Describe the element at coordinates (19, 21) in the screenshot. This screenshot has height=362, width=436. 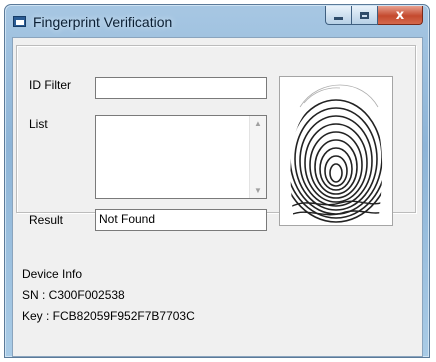
I see `app-icon` at that location.